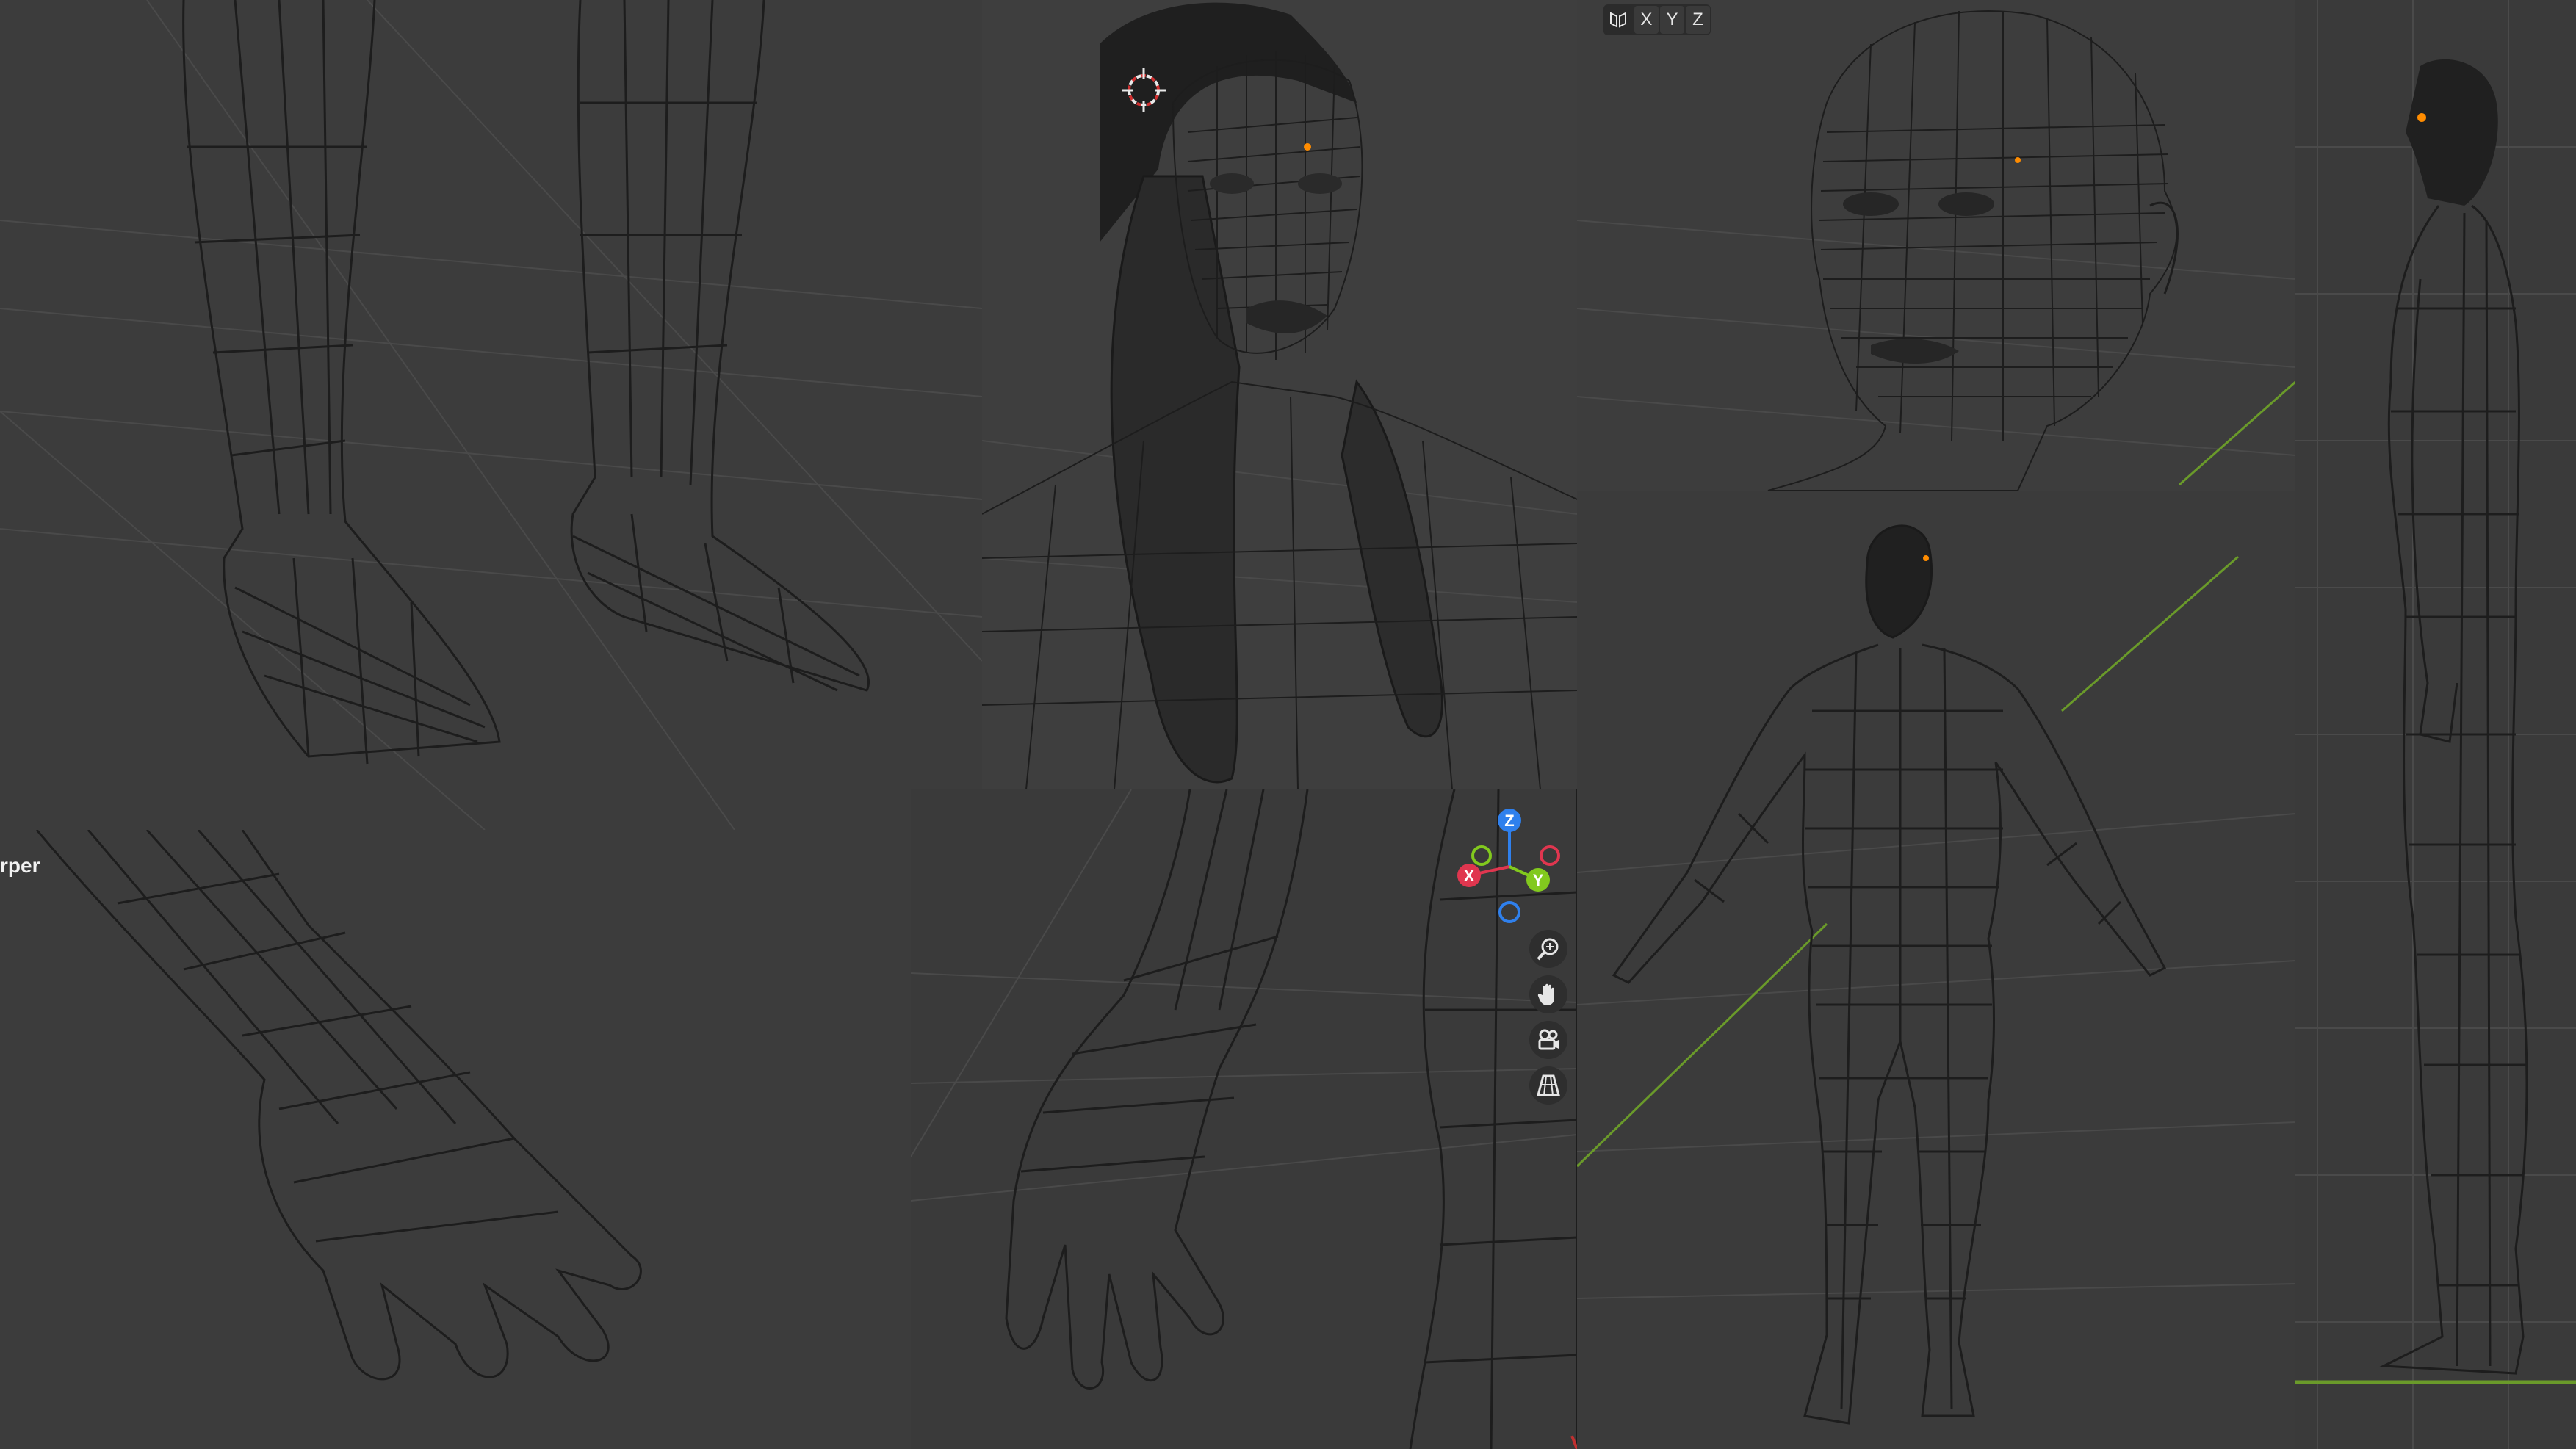 The height and width of the screenshot is (1449, 2576). I want to click on mirror-icon, so click(1619, 20).